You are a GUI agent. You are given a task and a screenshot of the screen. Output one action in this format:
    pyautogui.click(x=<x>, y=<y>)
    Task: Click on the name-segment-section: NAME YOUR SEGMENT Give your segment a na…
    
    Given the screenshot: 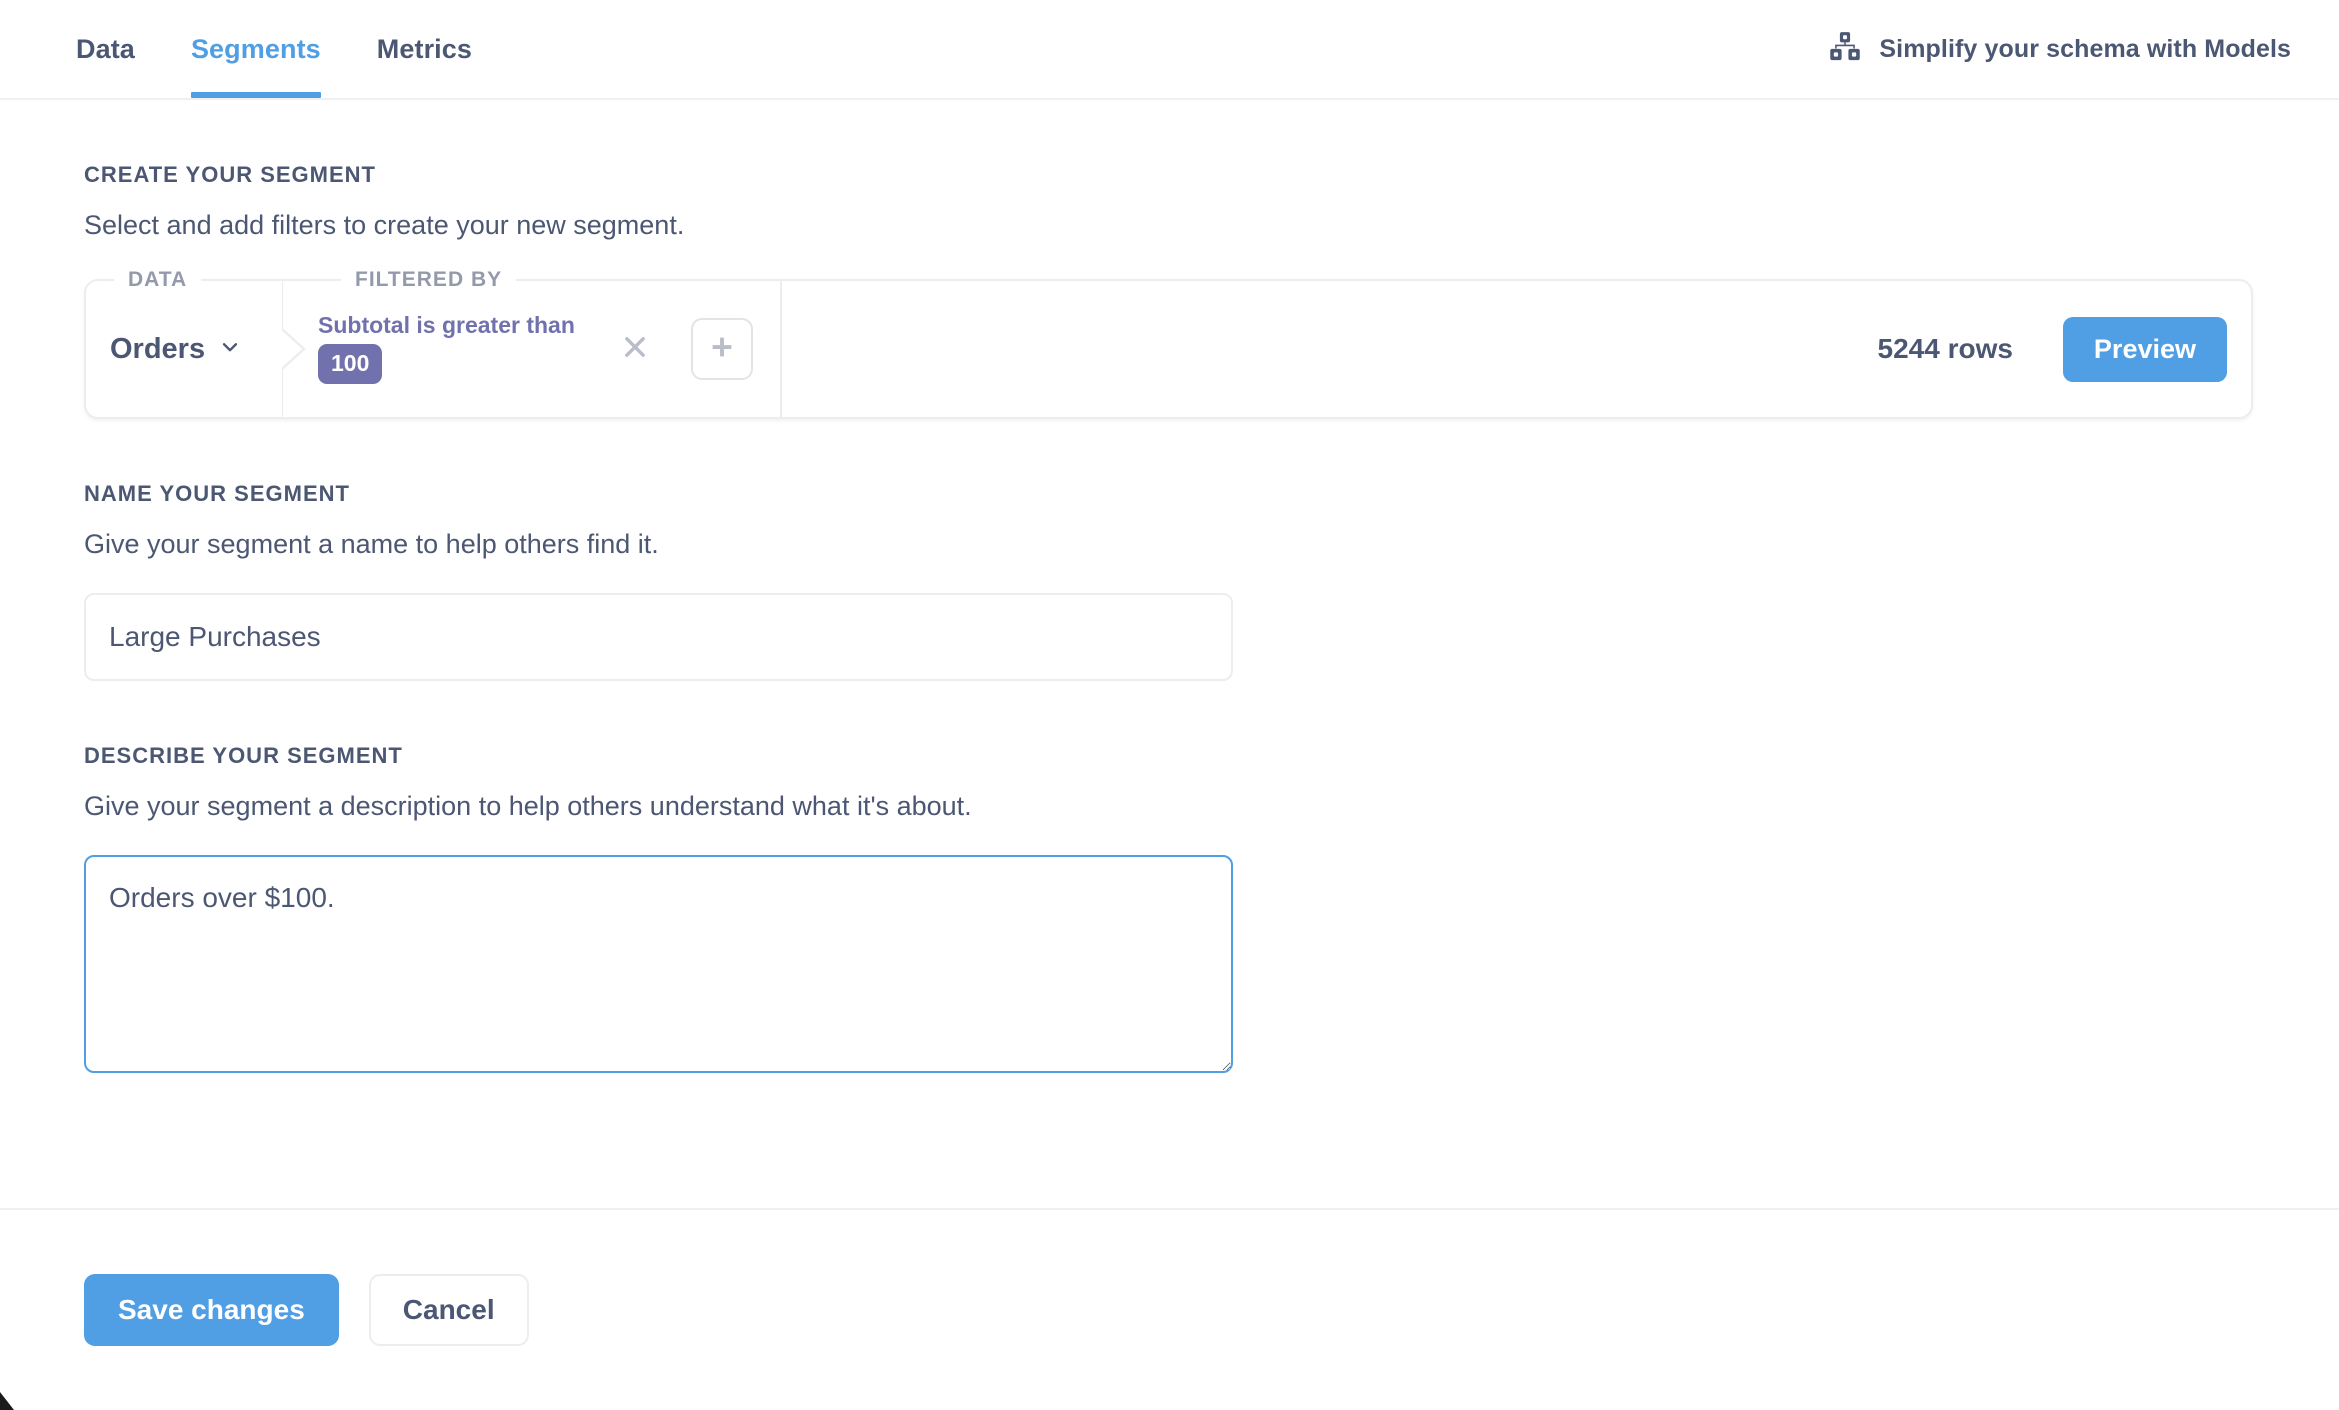 What is the action you would take?
    pyautogui.click(x=1211, y=581)
    